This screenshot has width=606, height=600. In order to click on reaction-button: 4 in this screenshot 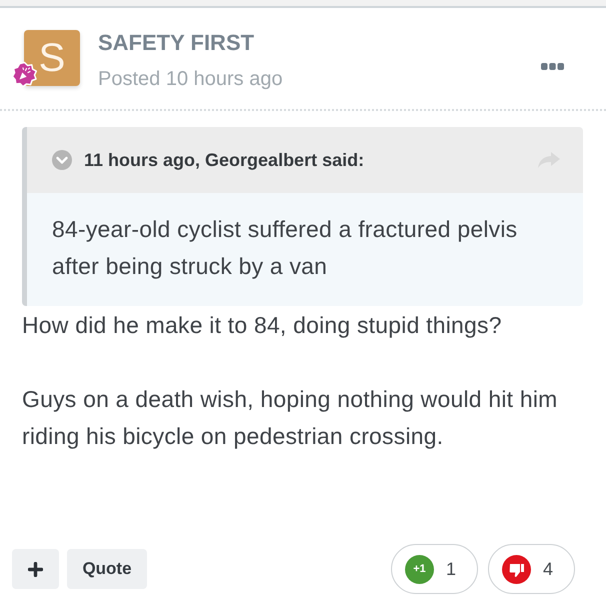, I will do `click(531, 569)`.